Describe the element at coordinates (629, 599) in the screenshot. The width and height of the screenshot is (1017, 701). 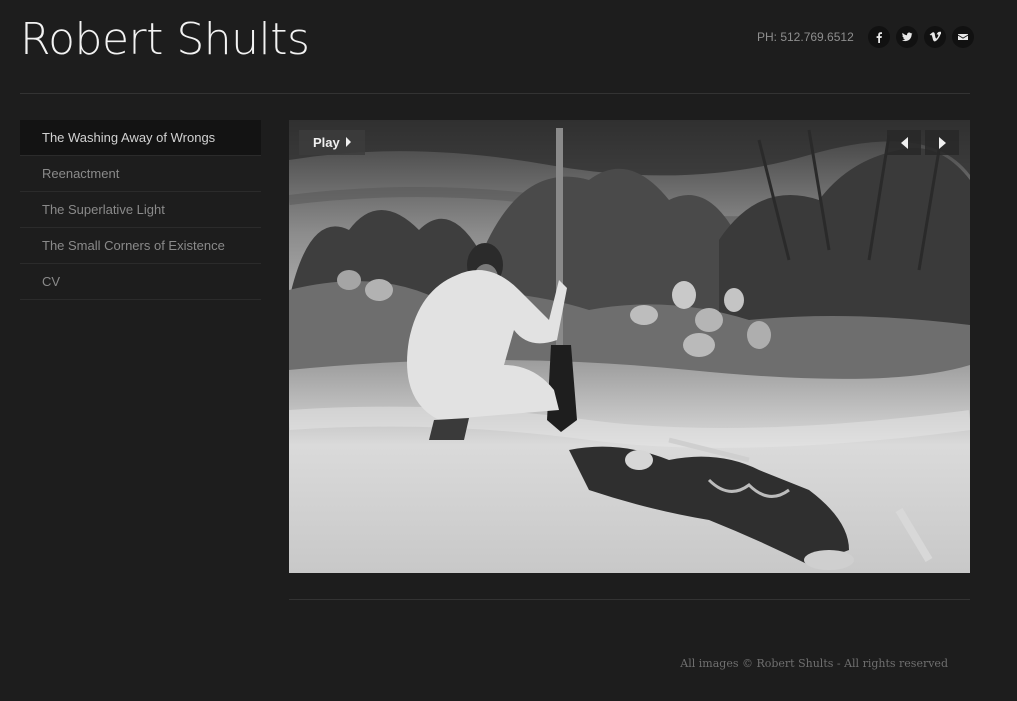
I see `footer-divider` at that location.